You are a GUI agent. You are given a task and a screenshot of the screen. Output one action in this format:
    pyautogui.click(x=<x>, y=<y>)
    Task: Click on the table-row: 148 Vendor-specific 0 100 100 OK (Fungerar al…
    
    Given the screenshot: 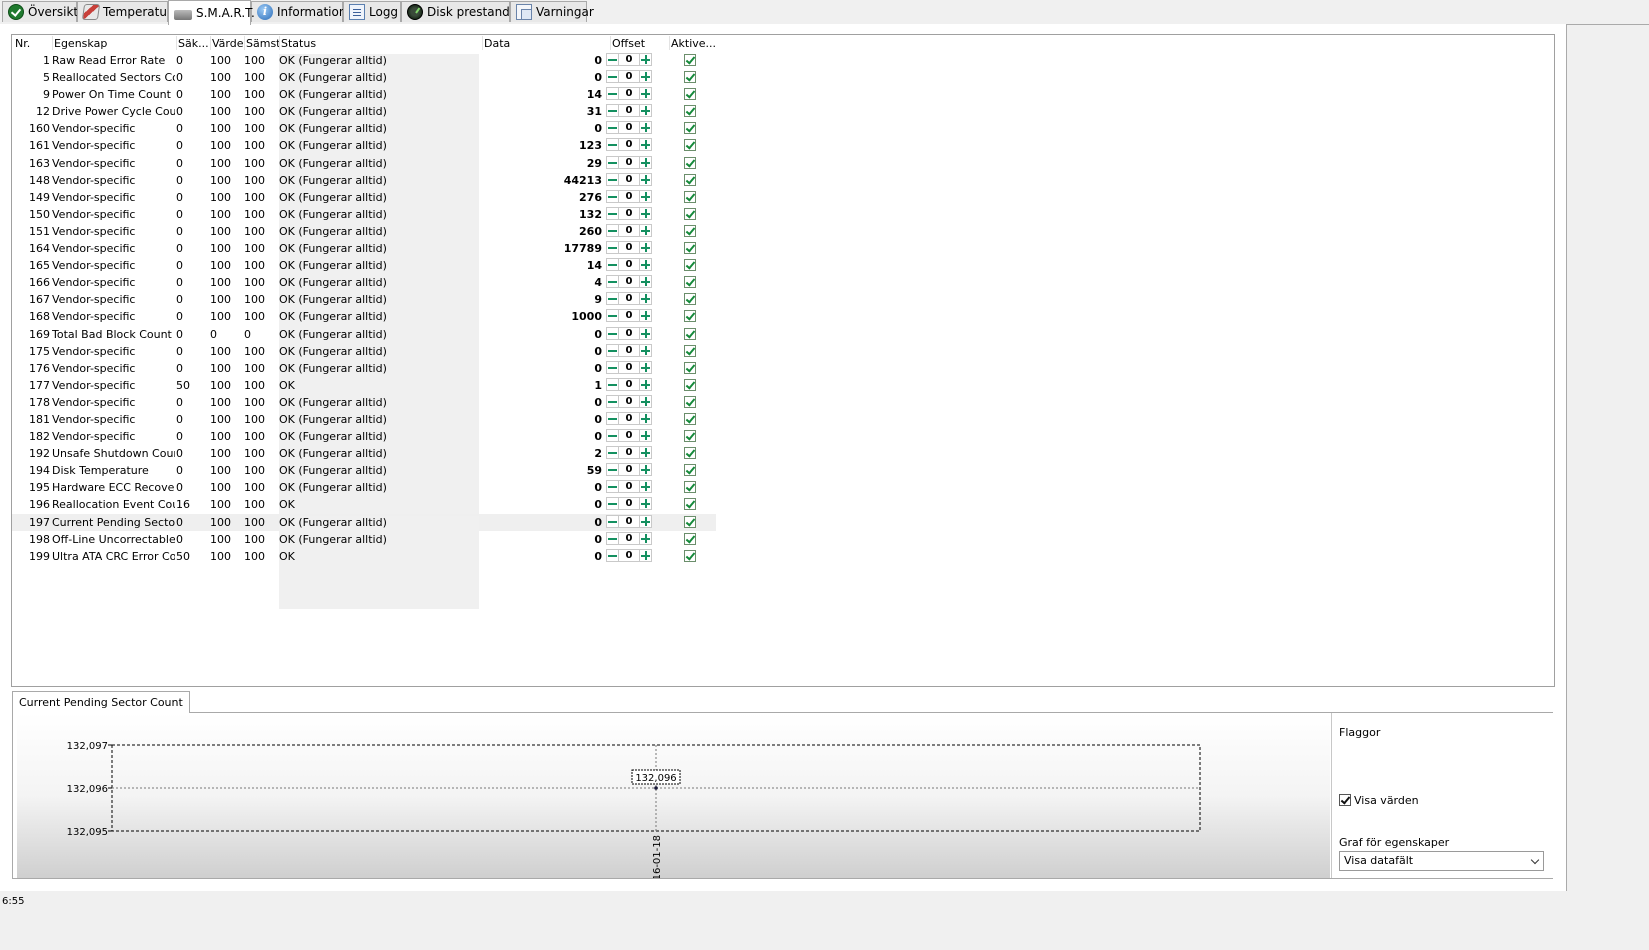 What is the action you would take?
    pyautogui.click(x=364, y=202)
    